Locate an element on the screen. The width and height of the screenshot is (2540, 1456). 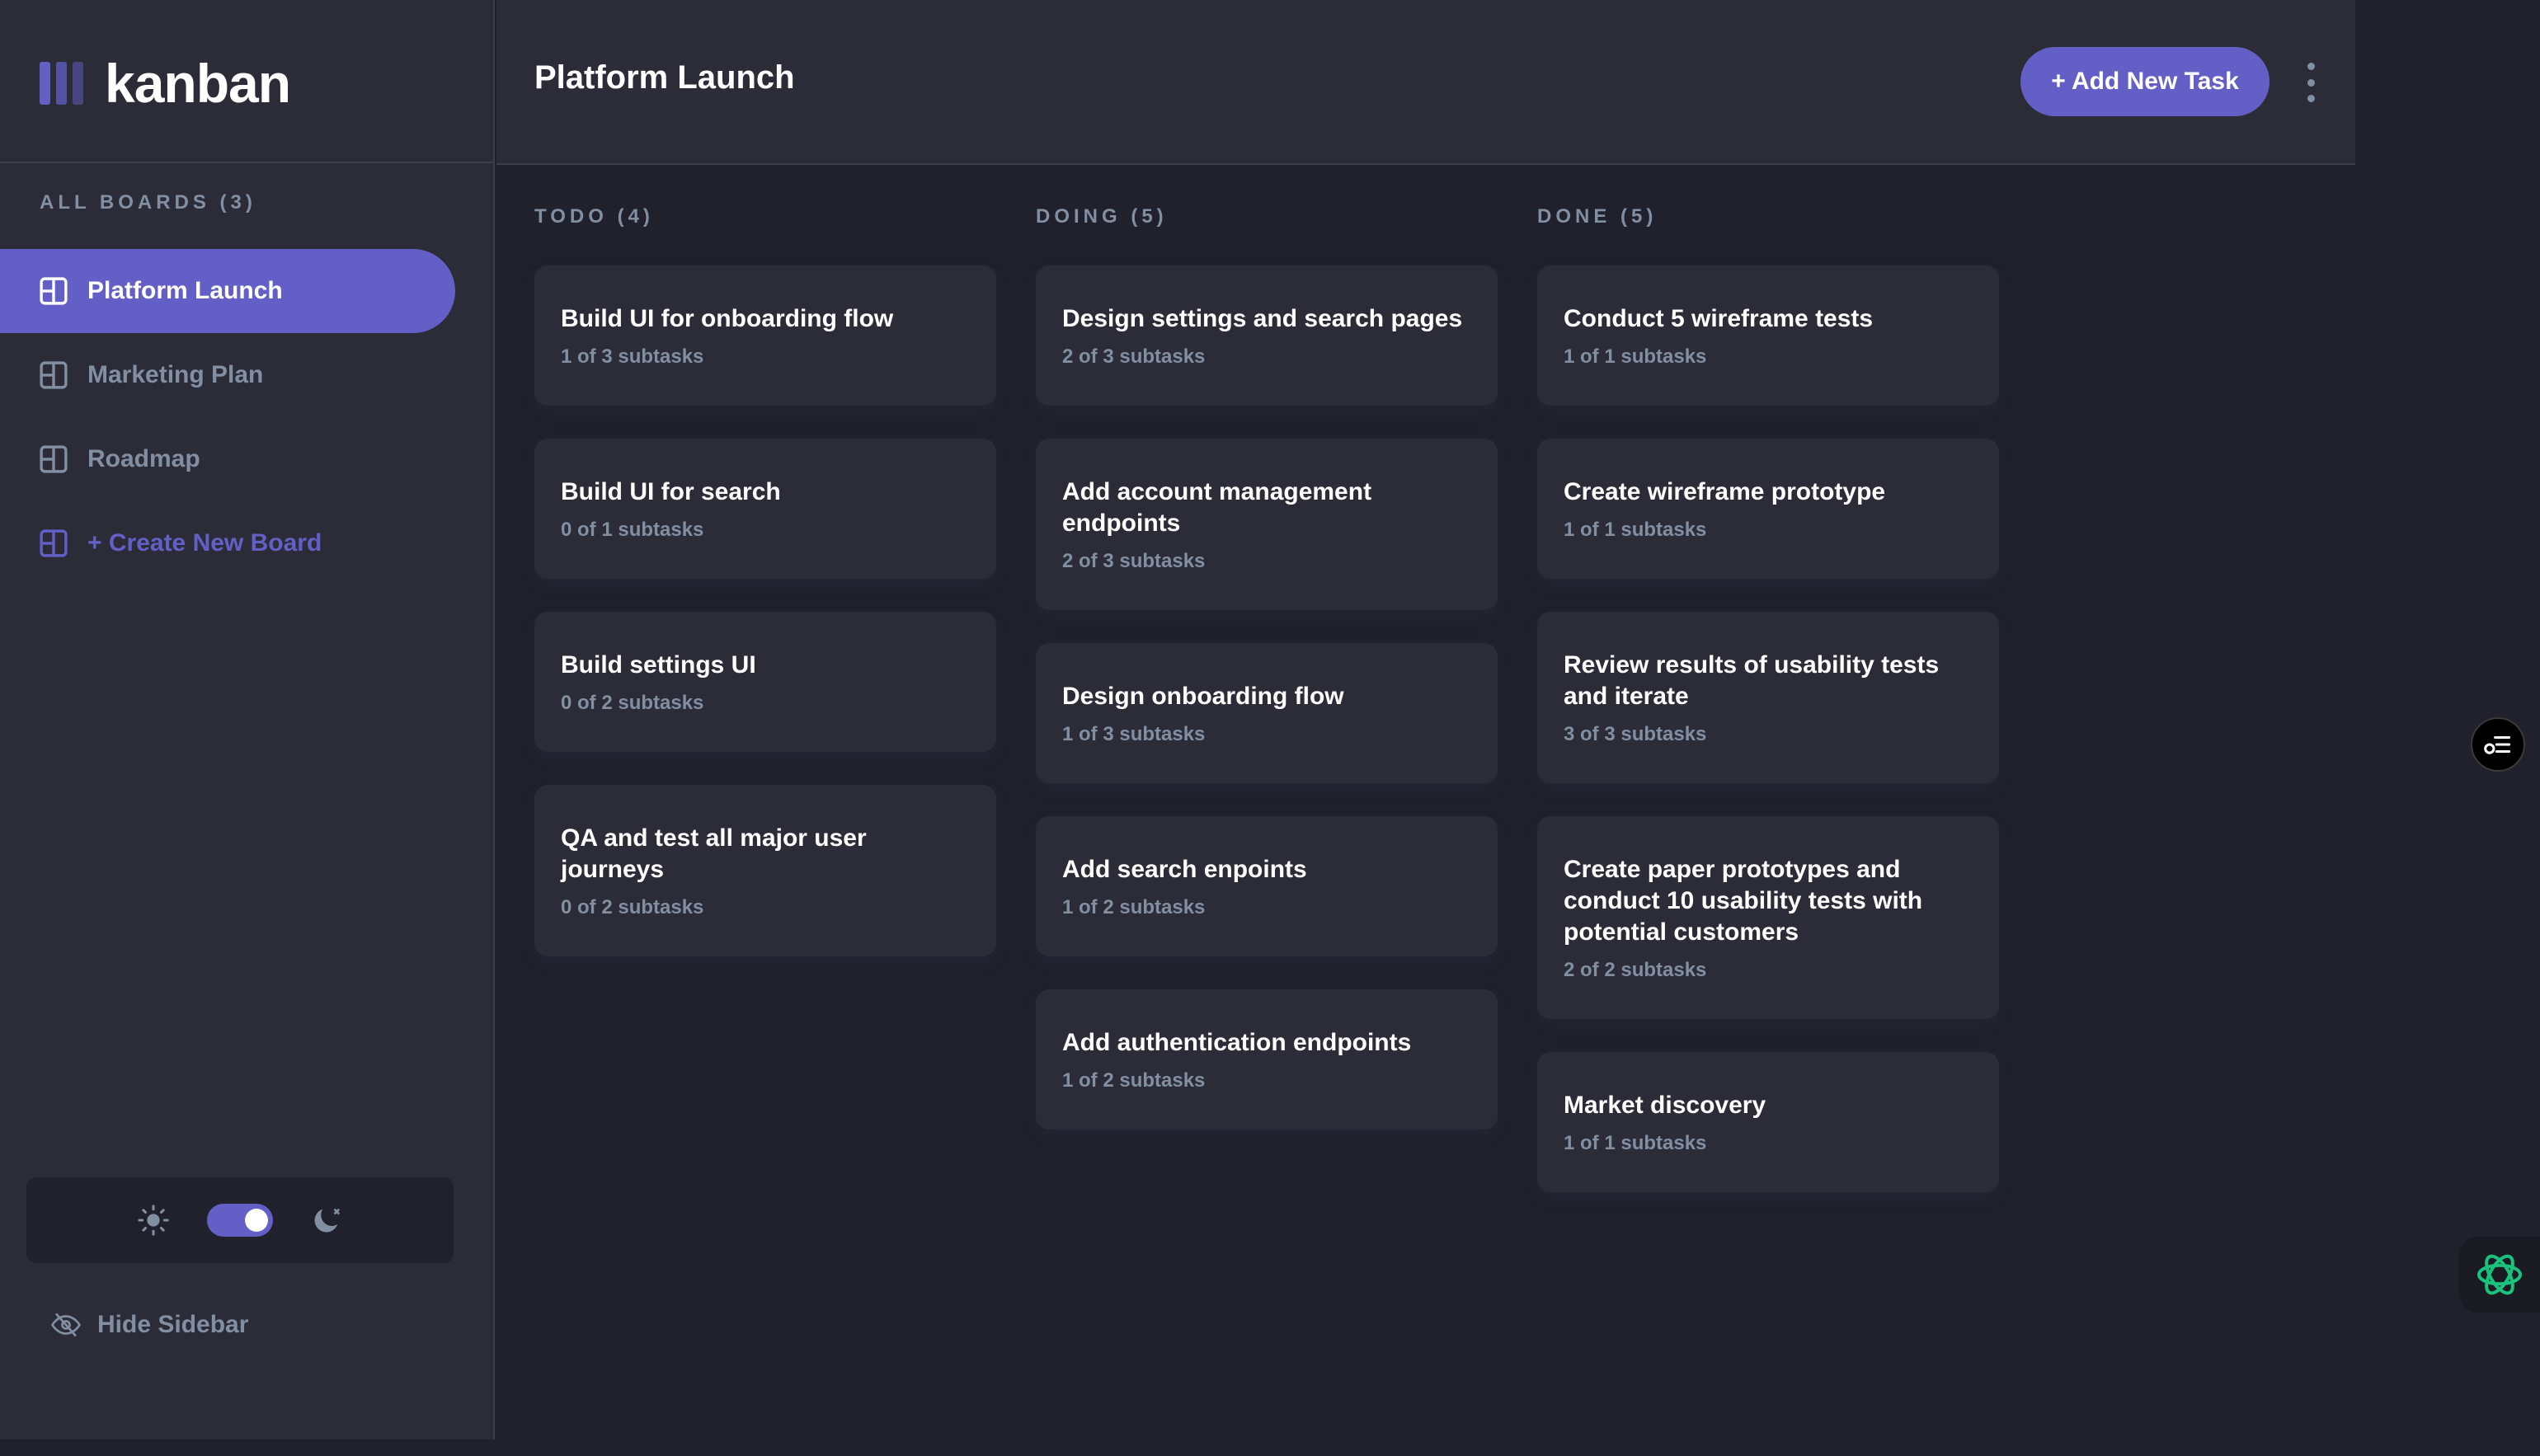
sun-icon is located at coordinates (153, 1220).